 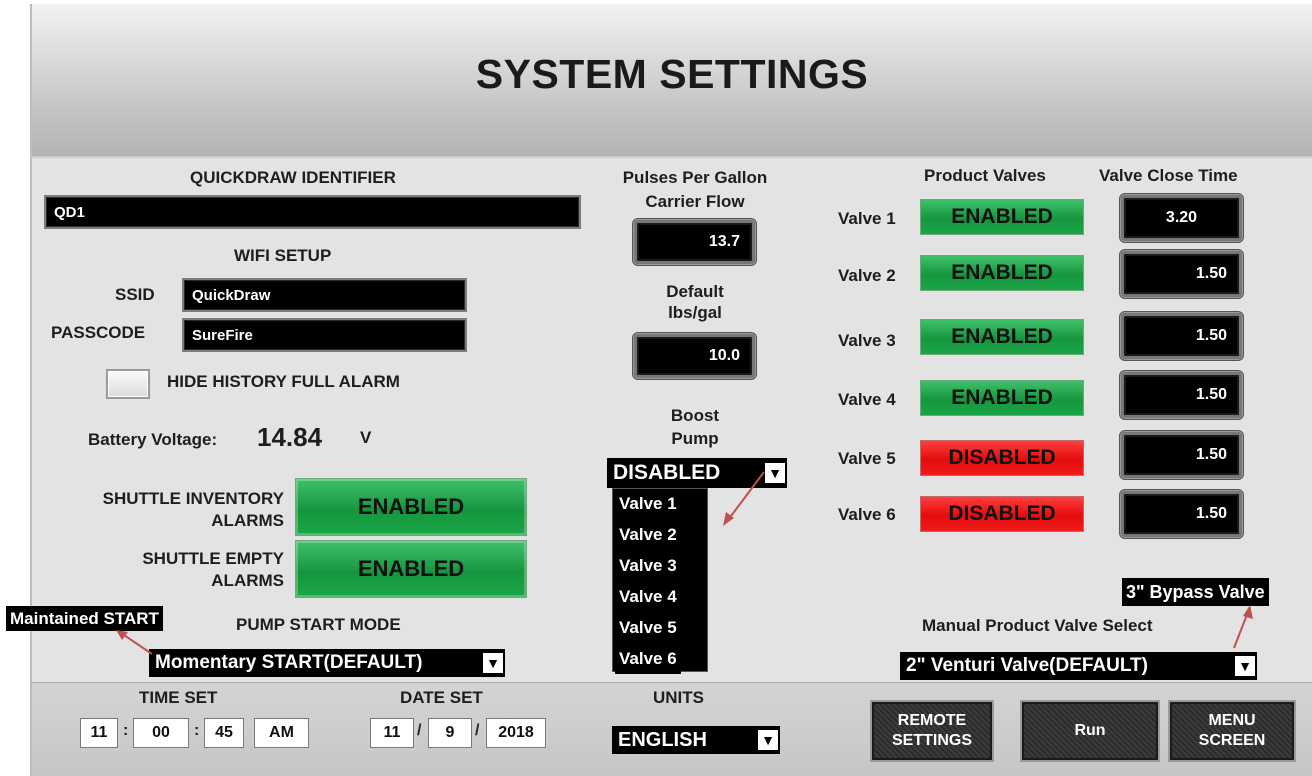 I want to click on valve-6-label: Valve 6, so click(x=867, y=514).